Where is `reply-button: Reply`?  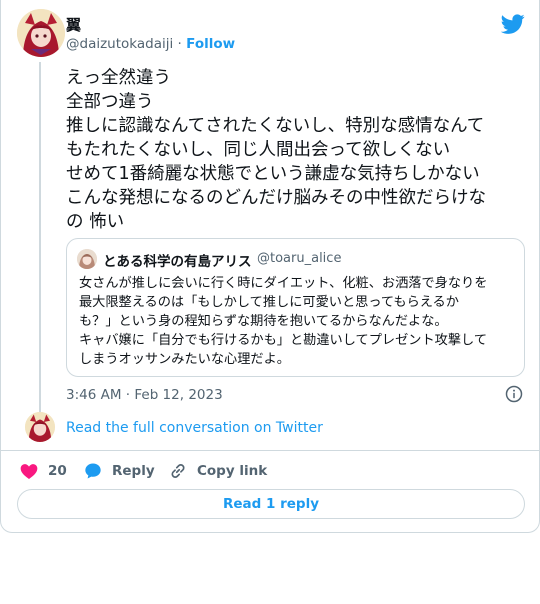
reply-button: Reply is located at coordinates (119, 471).